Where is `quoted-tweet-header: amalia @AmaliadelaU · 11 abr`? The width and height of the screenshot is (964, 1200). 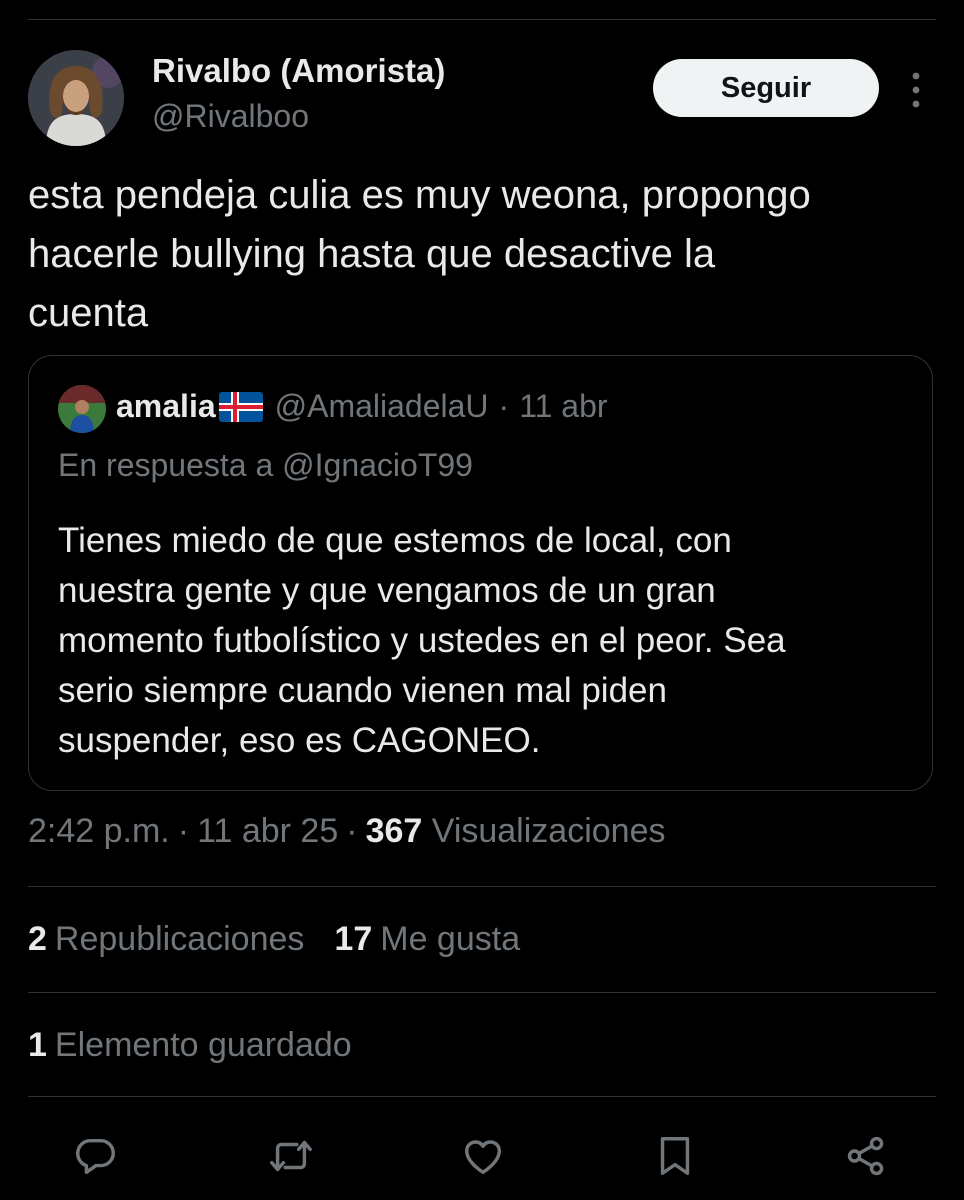 quoted-tweet-header: amalia @AmaliadelaU · 11 abr is located at coordinates (362, 406).